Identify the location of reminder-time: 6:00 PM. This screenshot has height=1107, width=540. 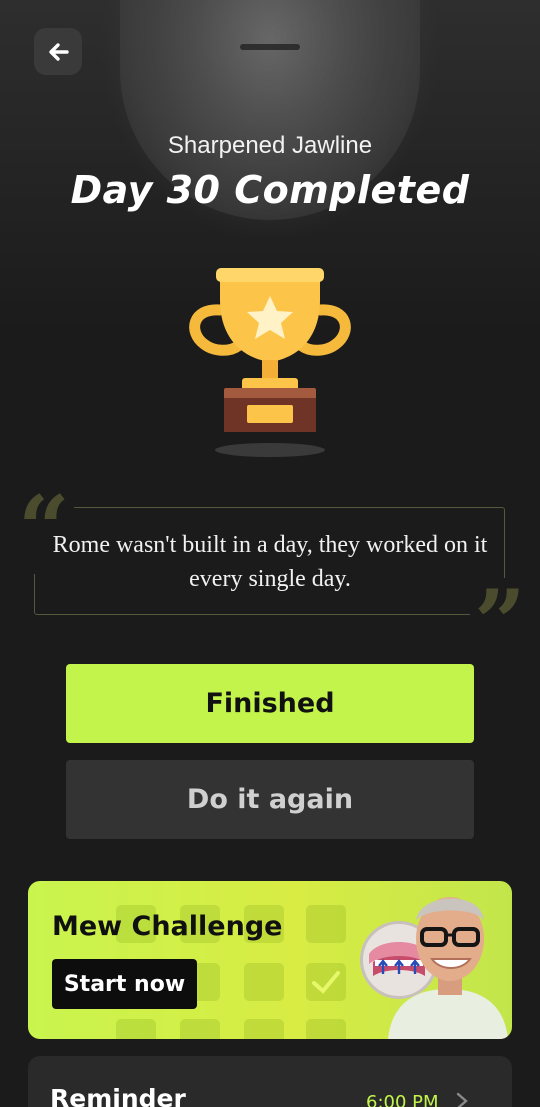
(402, 1099).